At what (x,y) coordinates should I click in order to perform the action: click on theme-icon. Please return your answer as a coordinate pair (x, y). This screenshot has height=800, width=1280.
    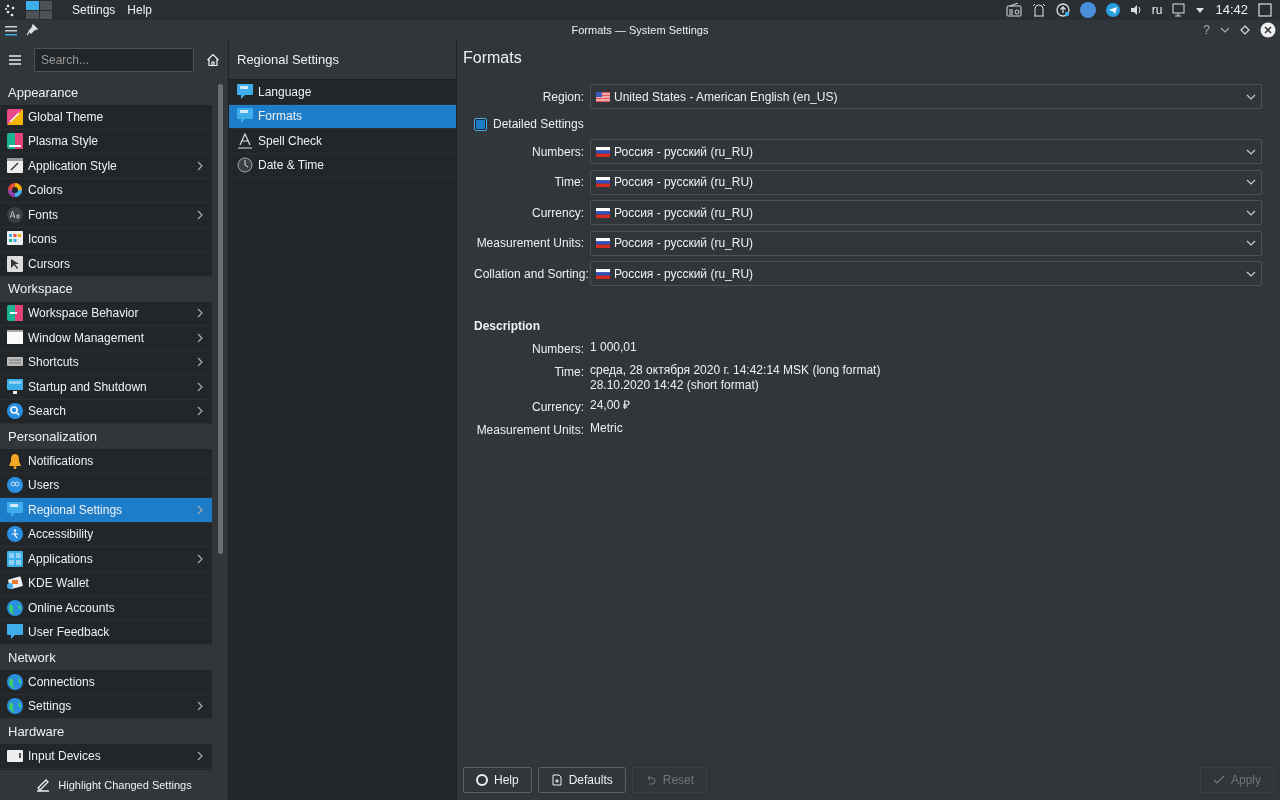
    Looking at the image, I should click on (15, 116).